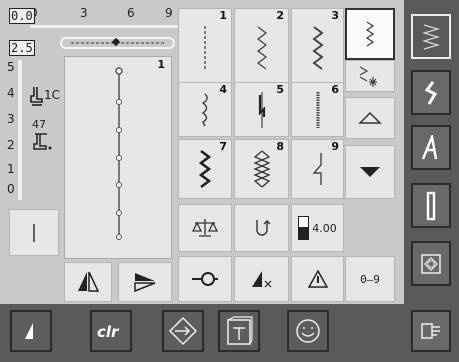 This screenshot has height=362, width=459. What do you see at coordinates (22, 48) in the screenshot?
I see `ruler-v-value: 2.5` at bounding box center [22, 48].